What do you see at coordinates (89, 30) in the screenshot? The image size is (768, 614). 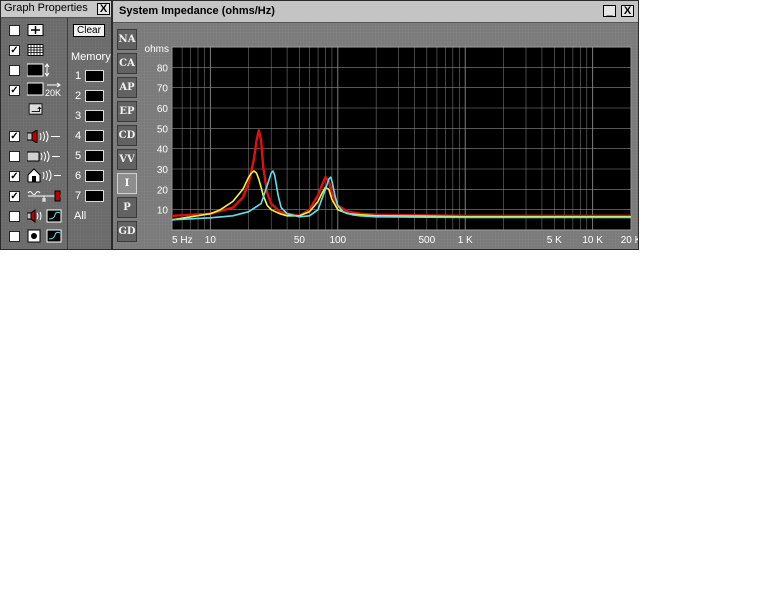 I see `clear-button: Clear` at bounding box center [89, 30].